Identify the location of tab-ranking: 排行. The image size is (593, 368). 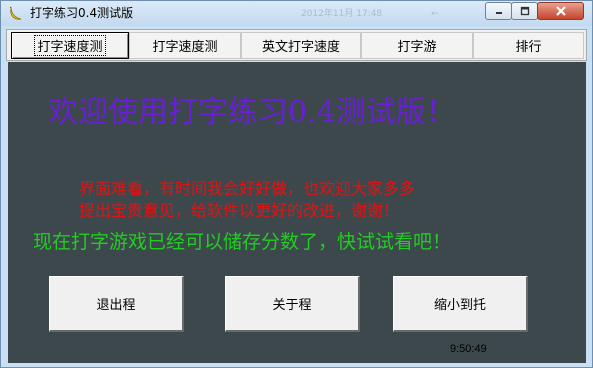
(528, 45).